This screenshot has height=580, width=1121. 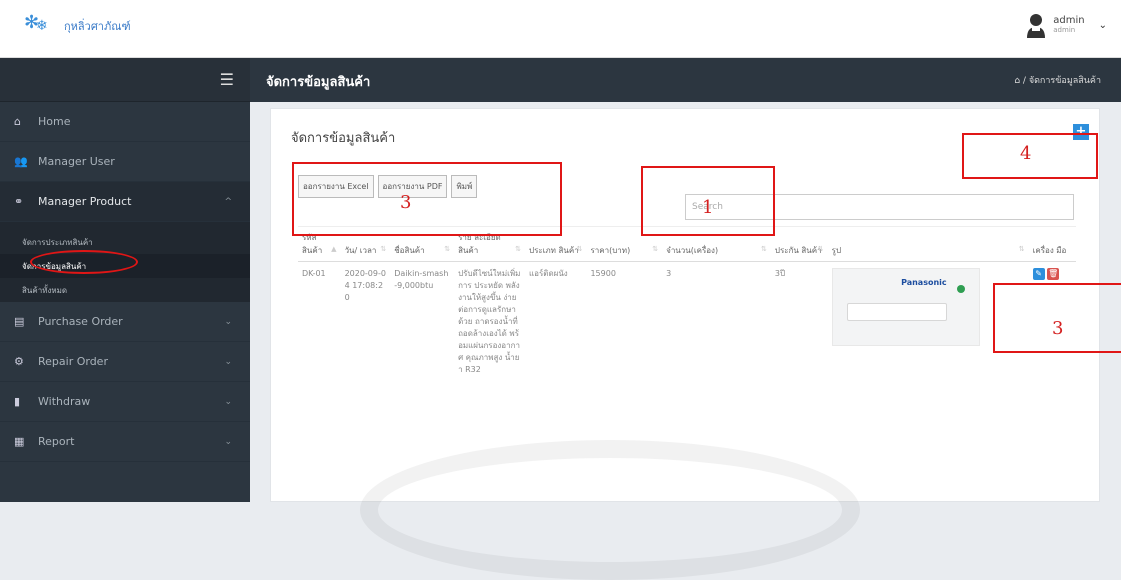 What do you see at coordinates (560, 29) in the screenshot?
I see `top-bar: ✻ ❄ กุหลิ่วศาภัณฑ์ admin admin ⌄` at bounding box center [560, 29].